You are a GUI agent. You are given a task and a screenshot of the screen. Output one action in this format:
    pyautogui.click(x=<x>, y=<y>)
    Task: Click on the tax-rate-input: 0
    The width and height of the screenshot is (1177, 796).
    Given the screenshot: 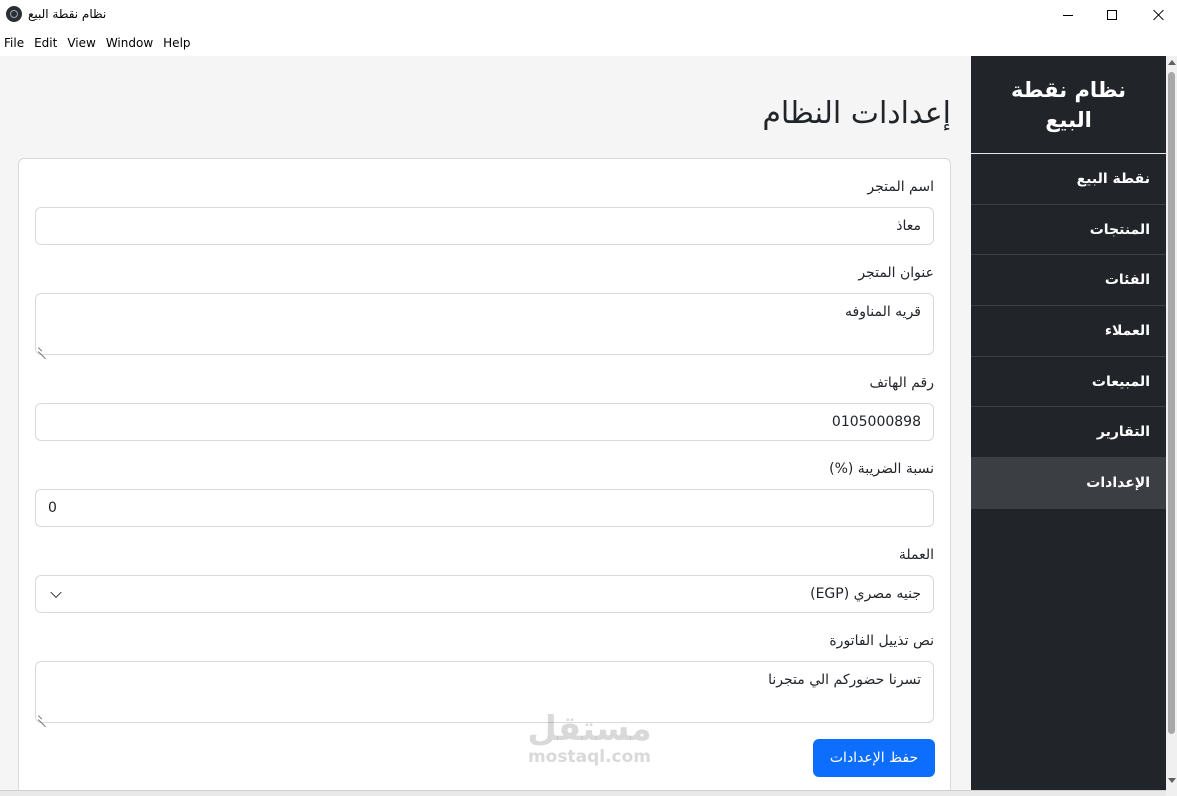 What is the action you would take?
    pyautogui.click(x=484, y=508)
    